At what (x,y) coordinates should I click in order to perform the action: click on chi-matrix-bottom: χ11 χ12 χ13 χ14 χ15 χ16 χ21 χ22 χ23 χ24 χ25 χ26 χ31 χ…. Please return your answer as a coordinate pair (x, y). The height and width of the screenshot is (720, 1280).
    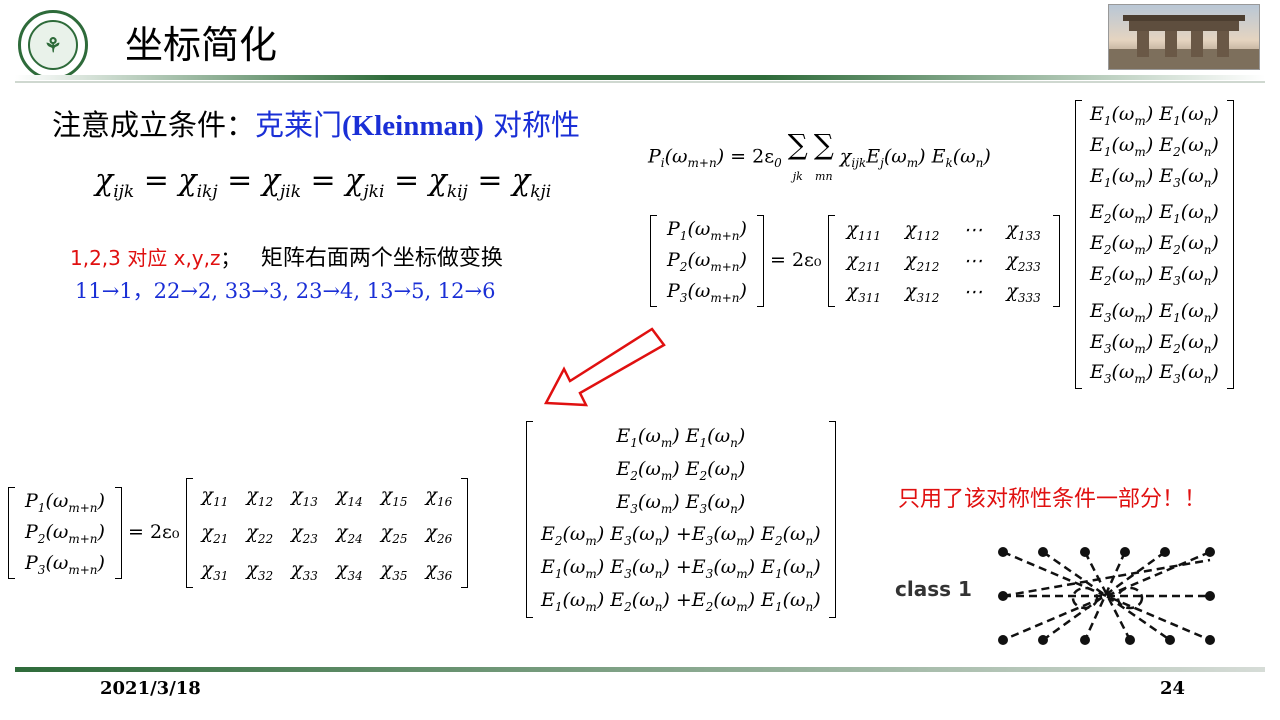
    Looking at the image, I should click on (327, 533).